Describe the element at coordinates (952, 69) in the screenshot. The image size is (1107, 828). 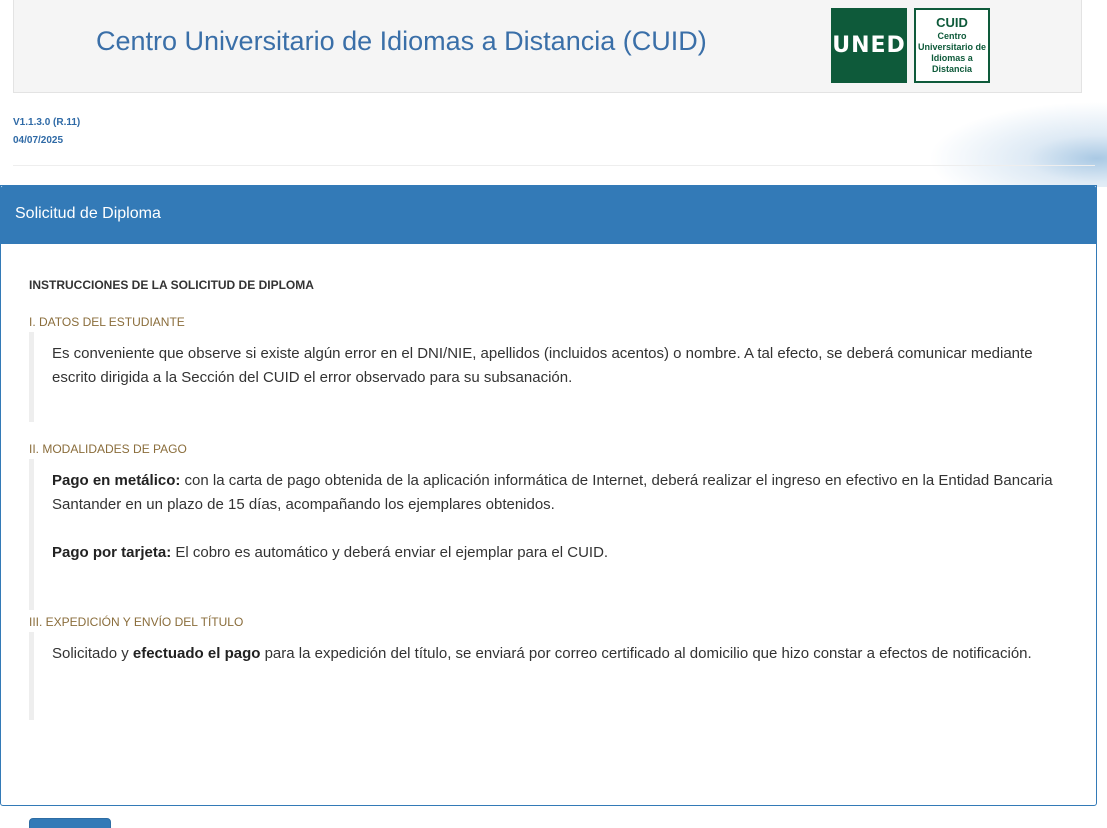
I see `cuid-logo-sub-4: Distancia` at that location.